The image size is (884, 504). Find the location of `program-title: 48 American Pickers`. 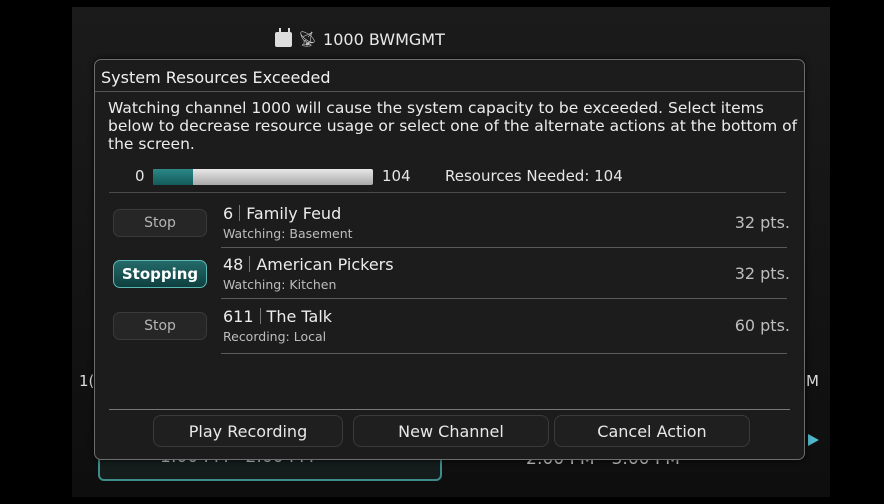

program-title: 48 American Pickers is located at coordinates (308, 264).